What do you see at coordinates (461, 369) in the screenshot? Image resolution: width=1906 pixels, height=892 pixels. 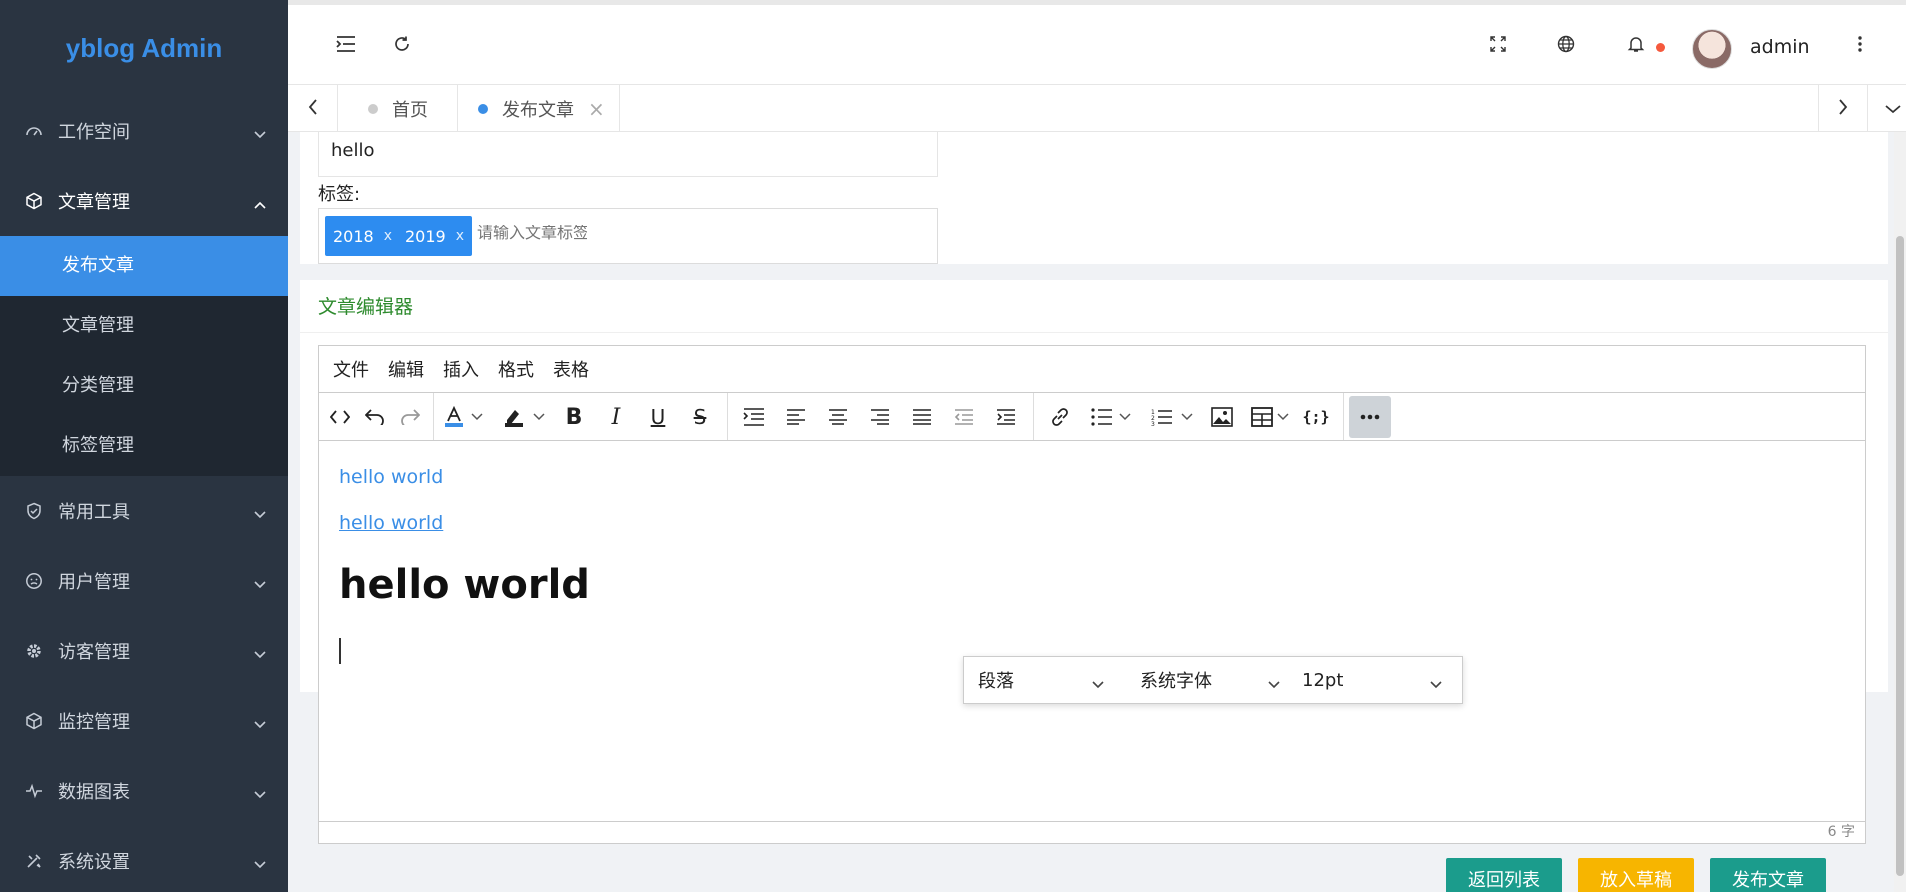 I see `menu-insert: 插入` at bounding box center [461, 369].